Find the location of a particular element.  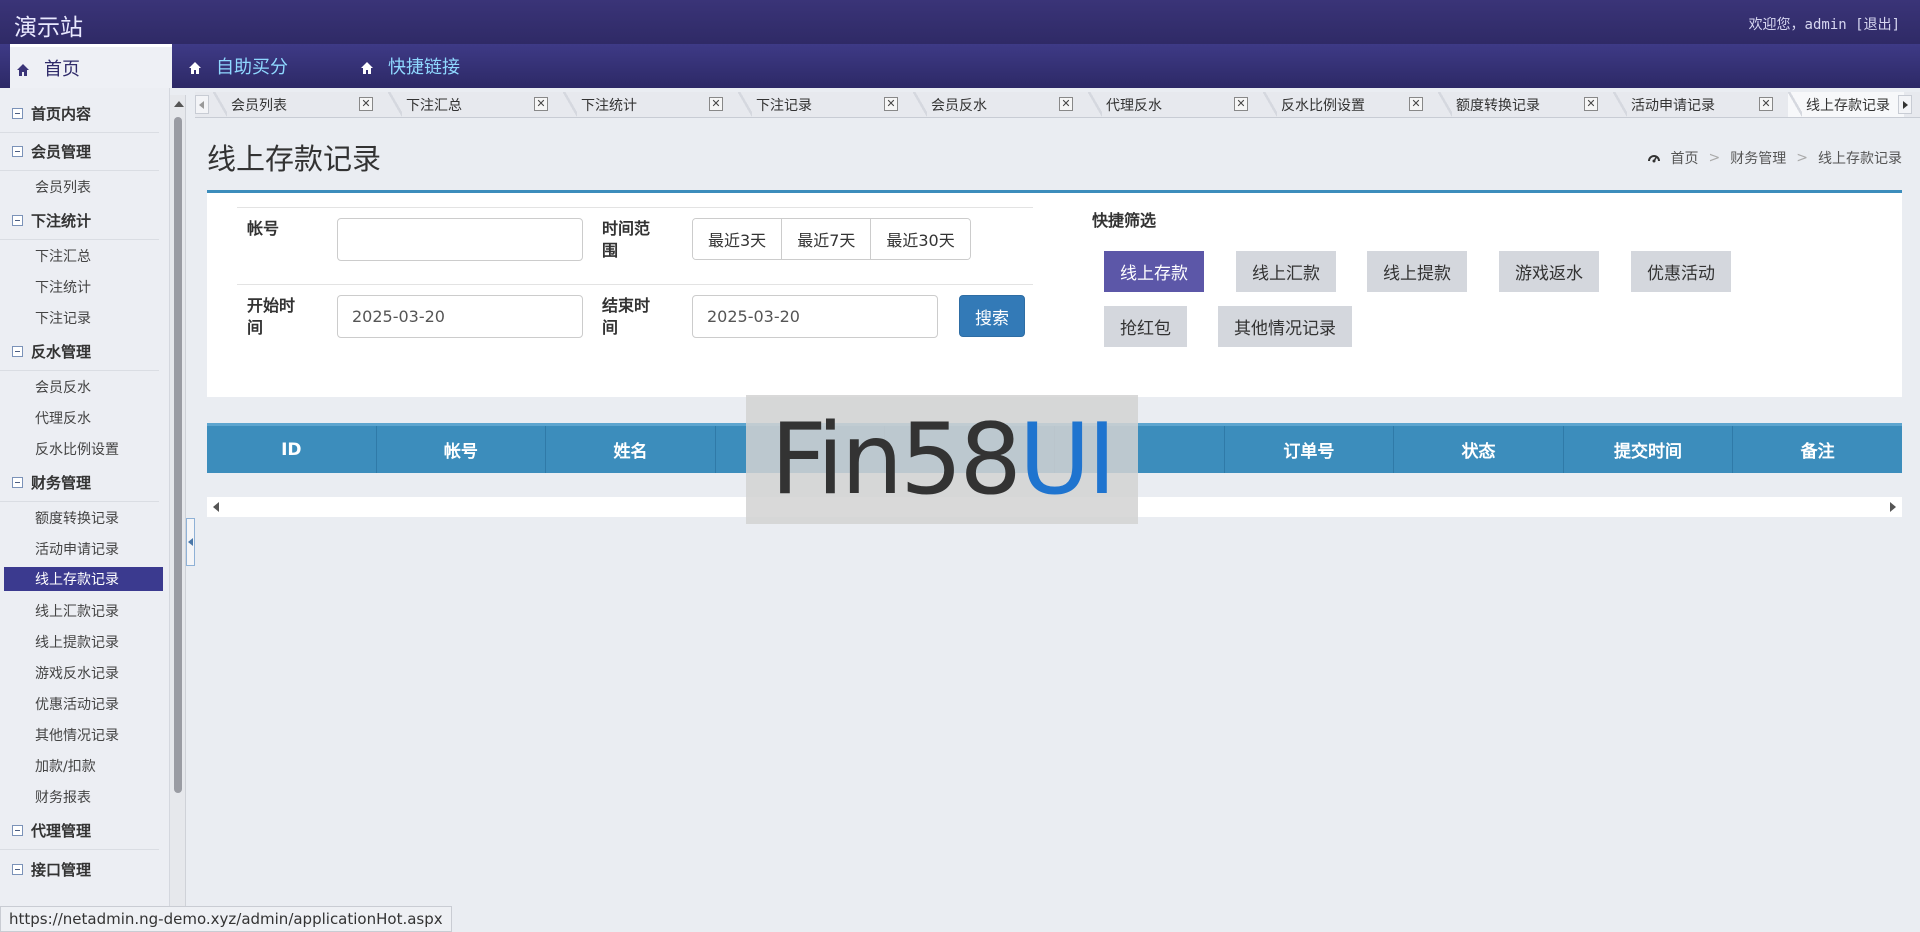

quick-game-rebate-button: 游戏返水 is located at coordinates (1549, 271).